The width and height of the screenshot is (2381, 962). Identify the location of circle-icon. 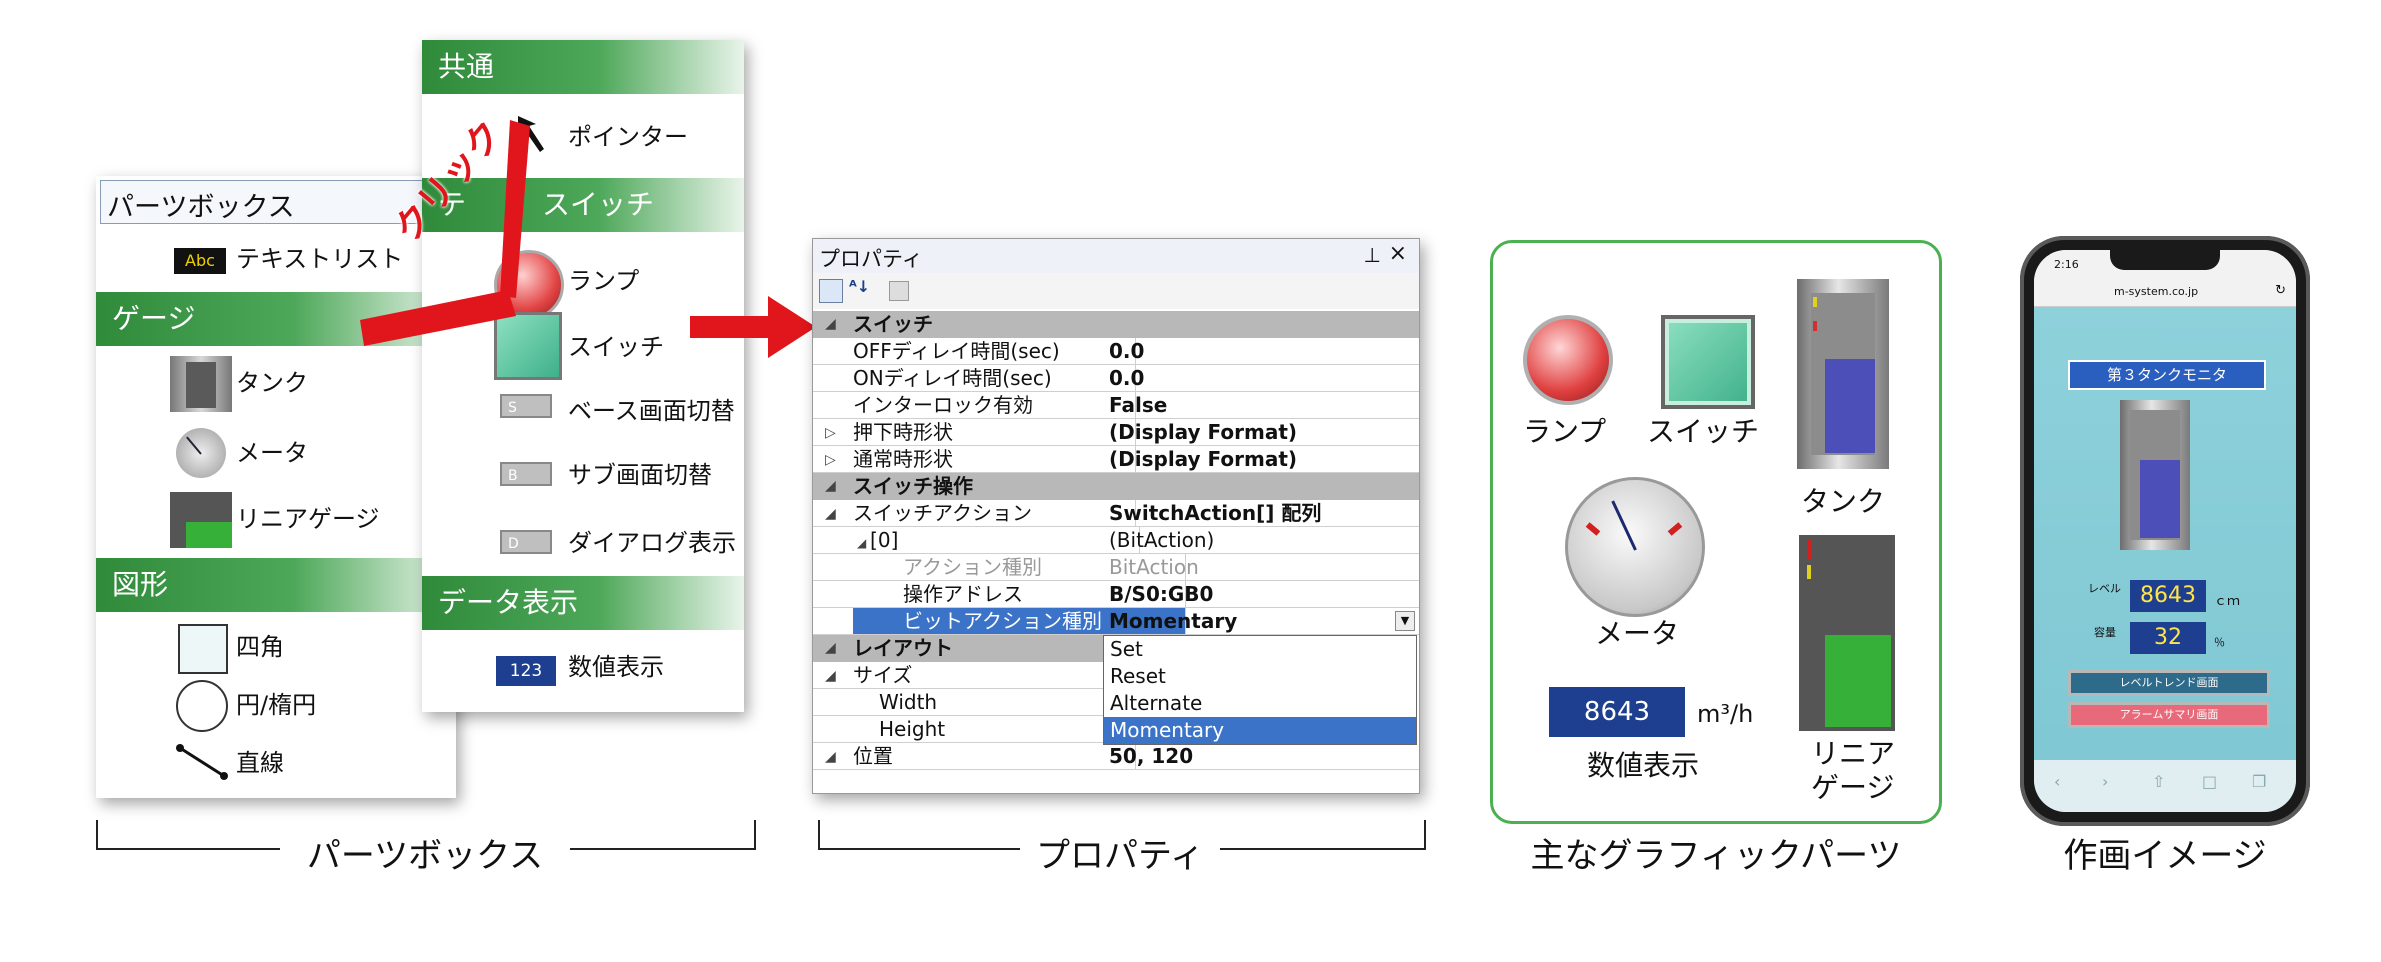
(202, 706).